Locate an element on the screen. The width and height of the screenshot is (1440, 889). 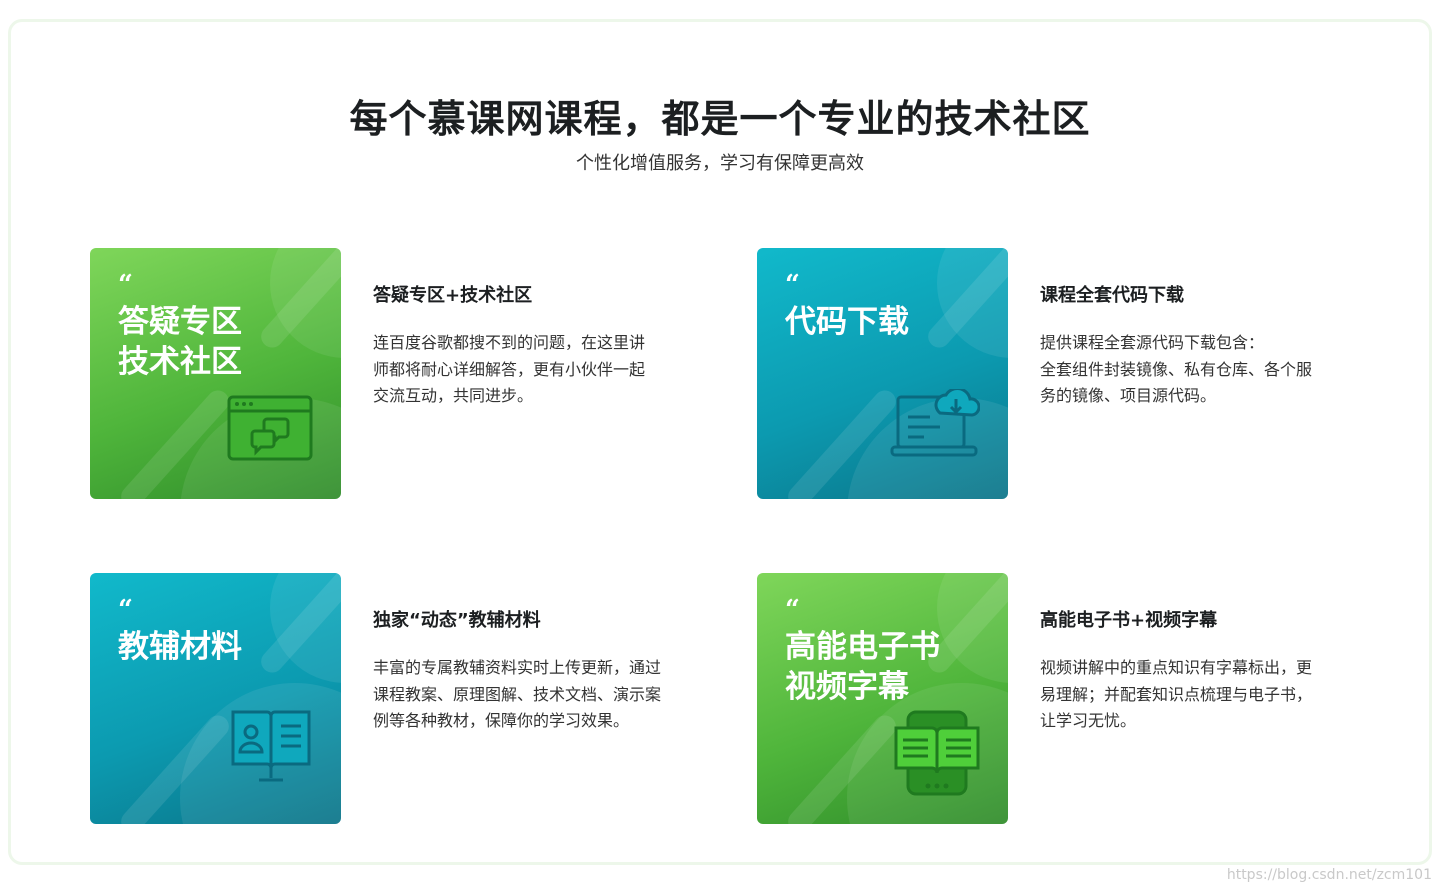
feature-tile: “ 高能电子书 视频字幕 is located at coordinates (882, 698).